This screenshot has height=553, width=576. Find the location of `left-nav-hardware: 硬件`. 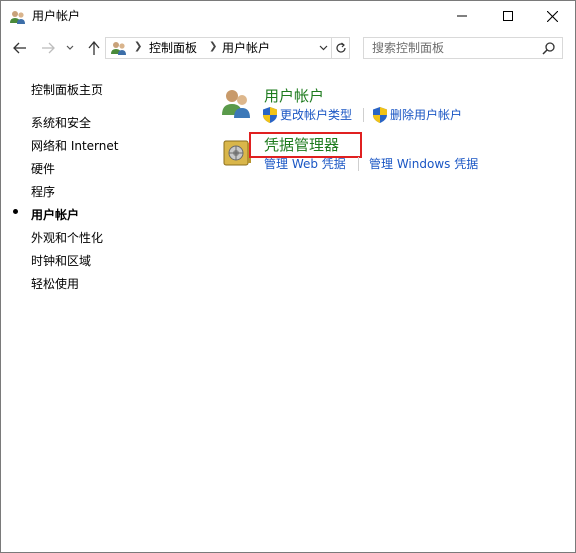

left-nav-hardware: 硬件 is located at coordinates (43, 169).